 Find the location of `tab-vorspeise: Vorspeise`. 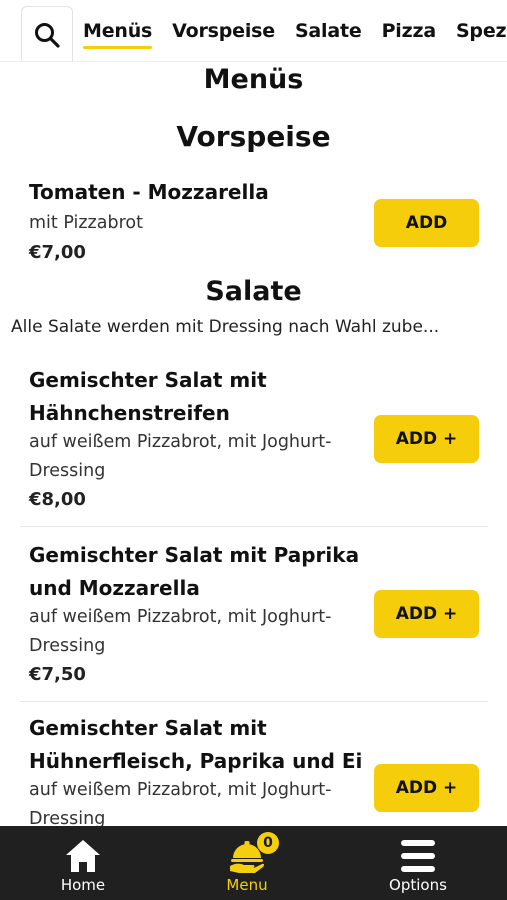

tab-vorspeise: Vorspeise is located at coordinates (223, 31).